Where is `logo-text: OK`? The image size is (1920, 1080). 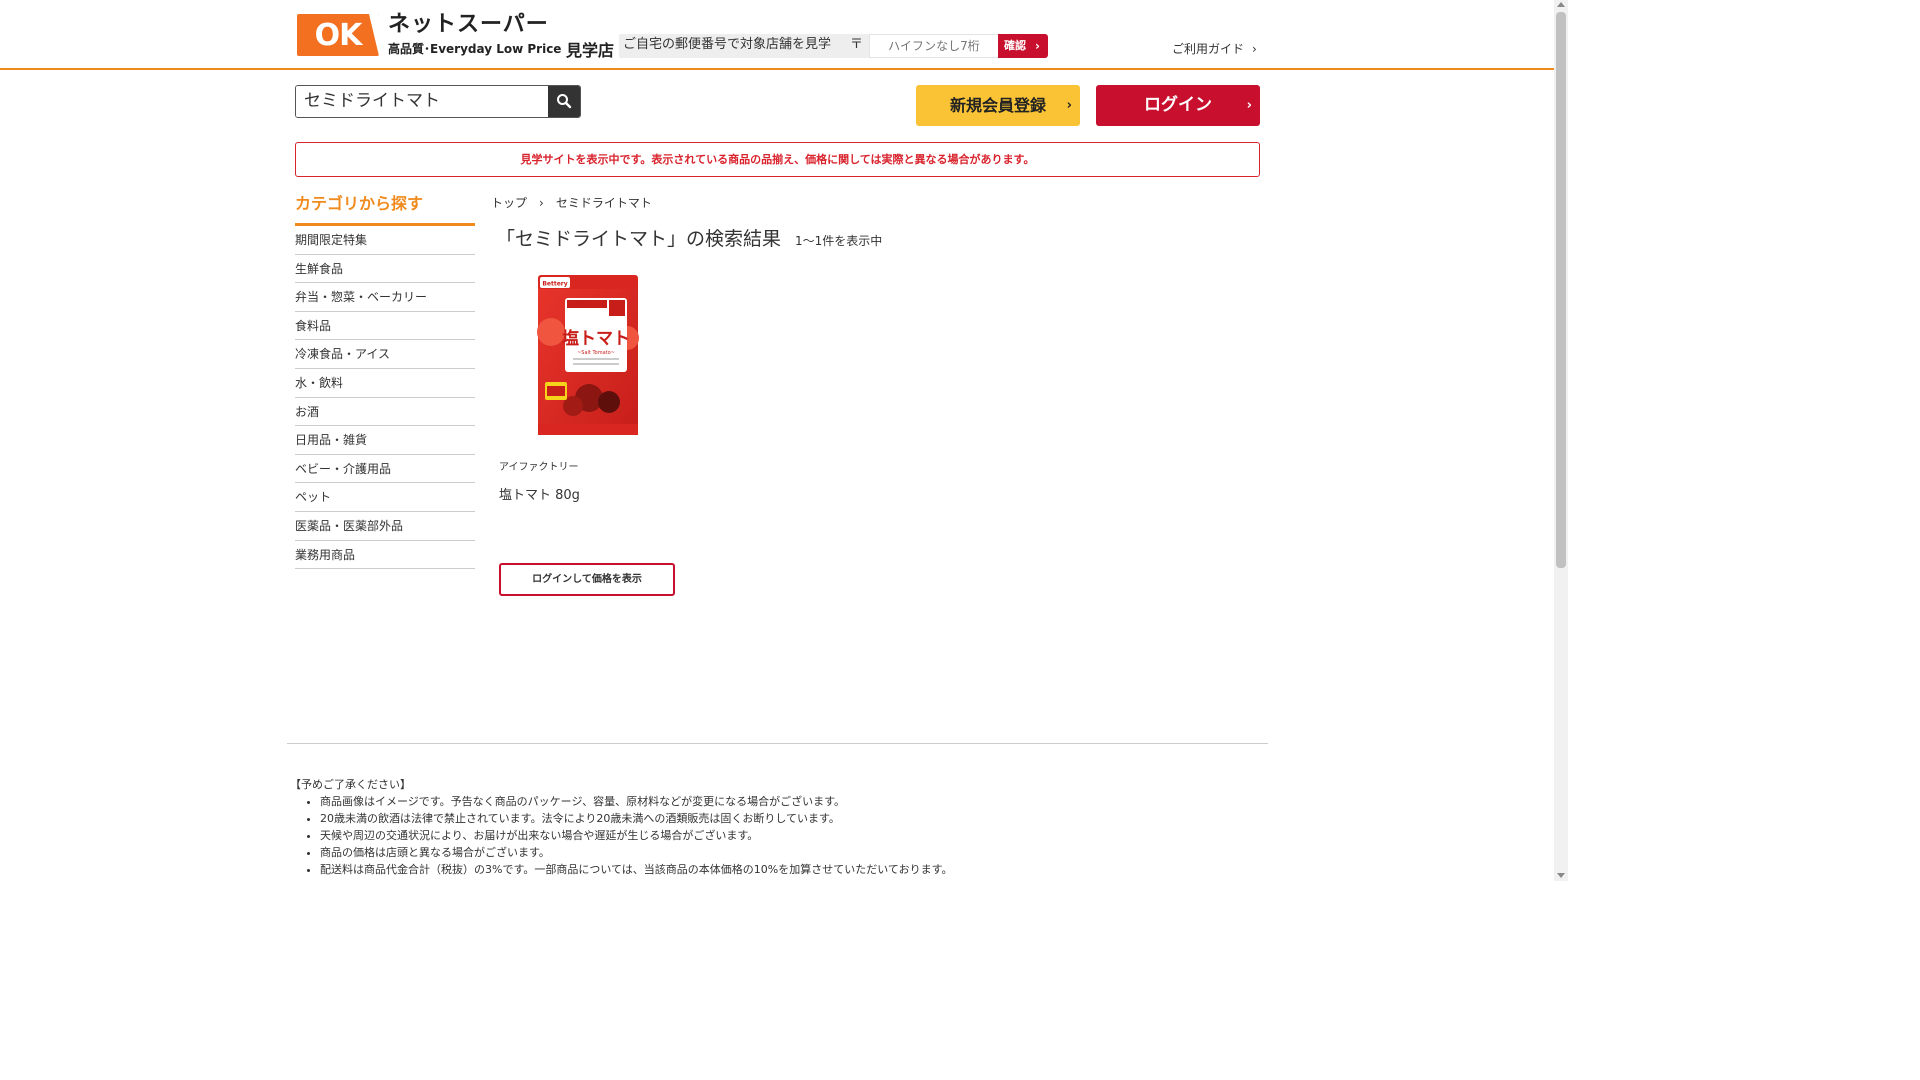
logo-text: OK is located at coordinates (338, 35).